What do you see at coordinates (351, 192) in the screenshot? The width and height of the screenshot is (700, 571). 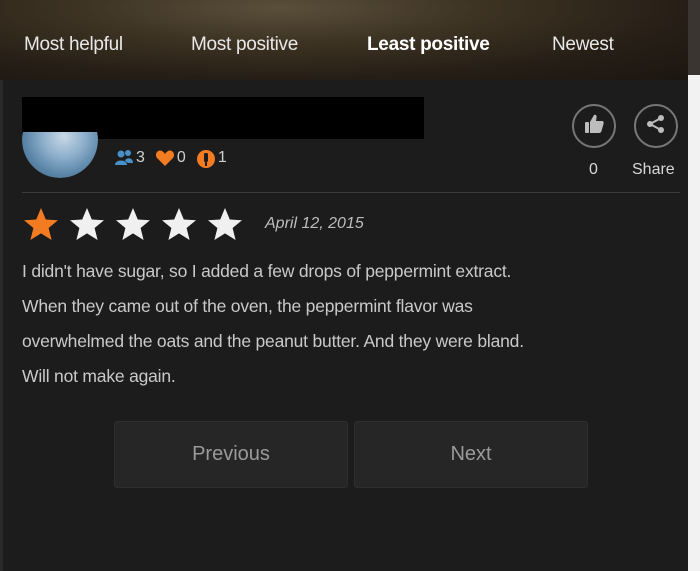 I see `divider` at bounding box center [351, 192].